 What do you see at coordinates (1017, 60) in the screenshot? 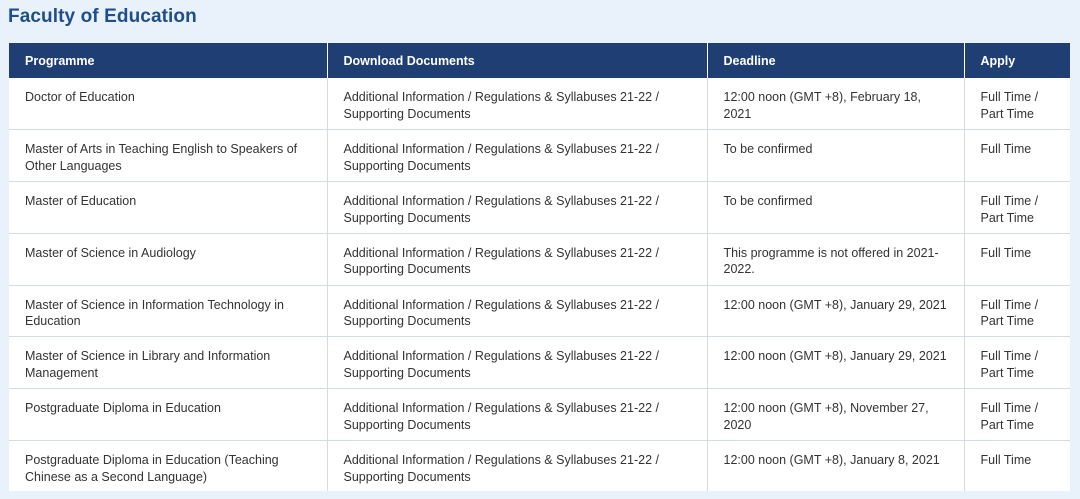
I see `column-header-apply: Apply` at bounding box center [1017, 60].